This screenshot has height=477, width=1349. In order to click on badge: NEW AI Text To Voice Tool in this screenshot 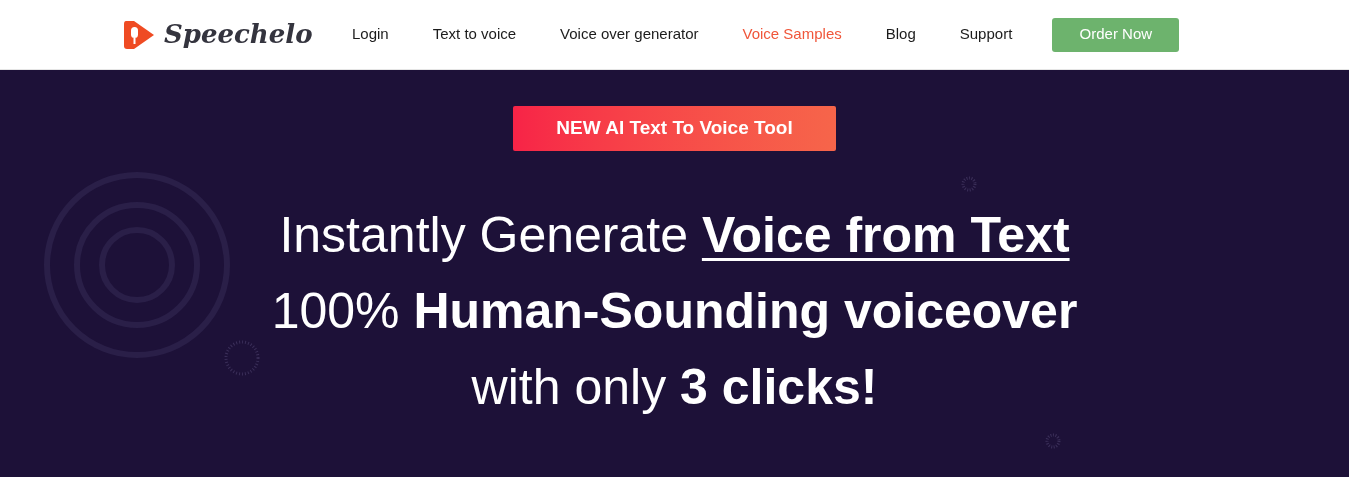, I will do `click(674, 128)`.